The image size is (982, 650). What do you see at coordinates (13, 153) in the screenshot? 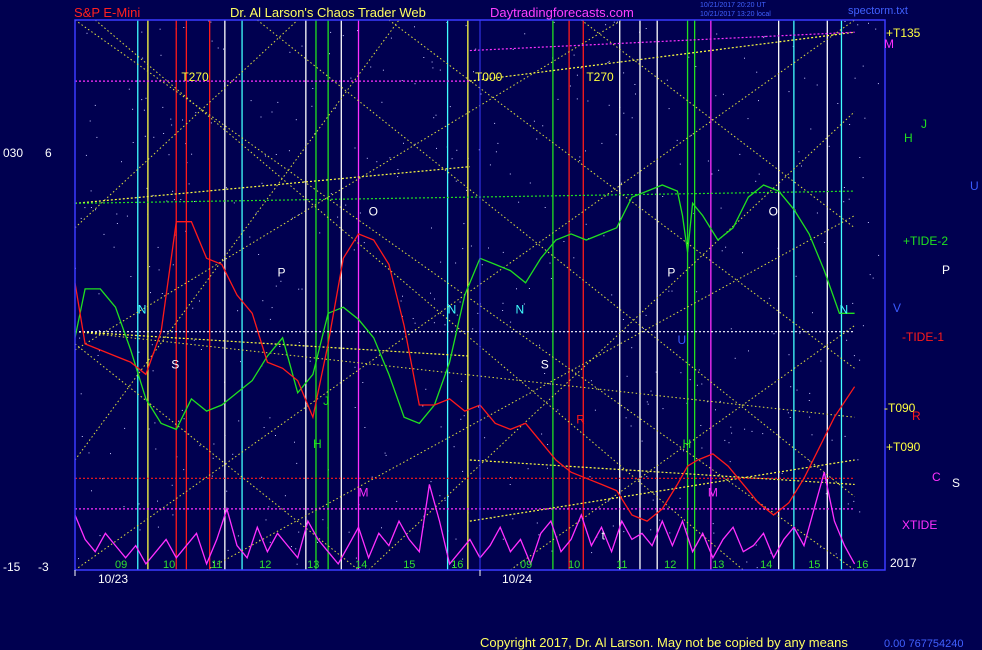
I see `left-scale-top: 030` at bounding box center [13, 153].